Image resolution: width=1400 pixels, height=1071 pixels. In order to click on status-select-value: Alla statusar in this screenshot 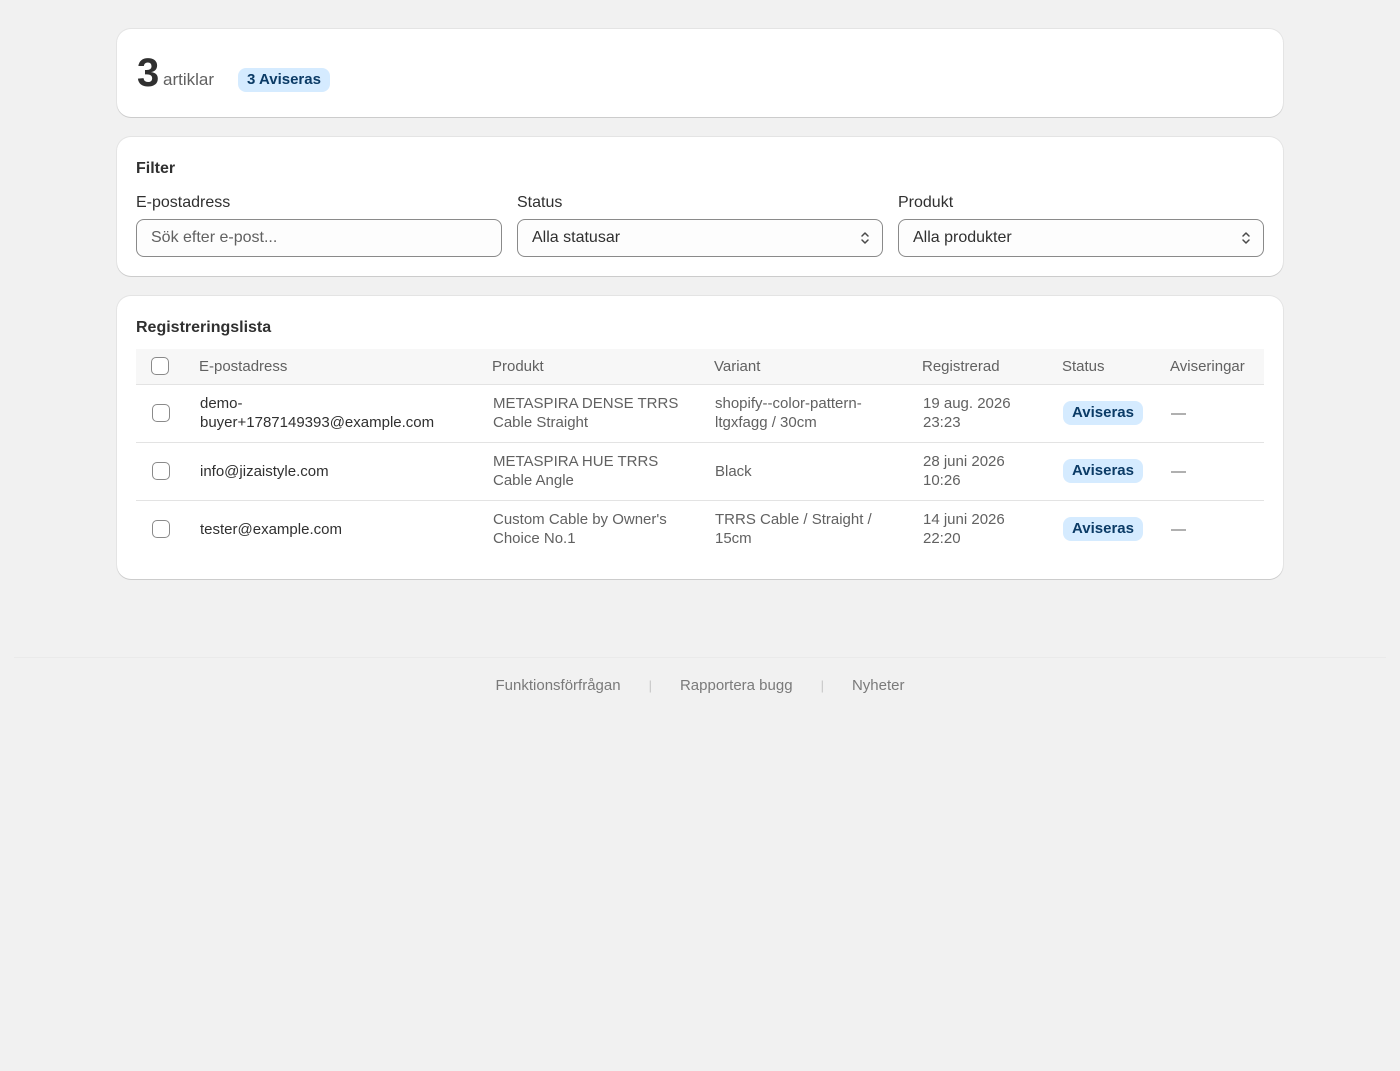, I will do `click(576, 237)`.